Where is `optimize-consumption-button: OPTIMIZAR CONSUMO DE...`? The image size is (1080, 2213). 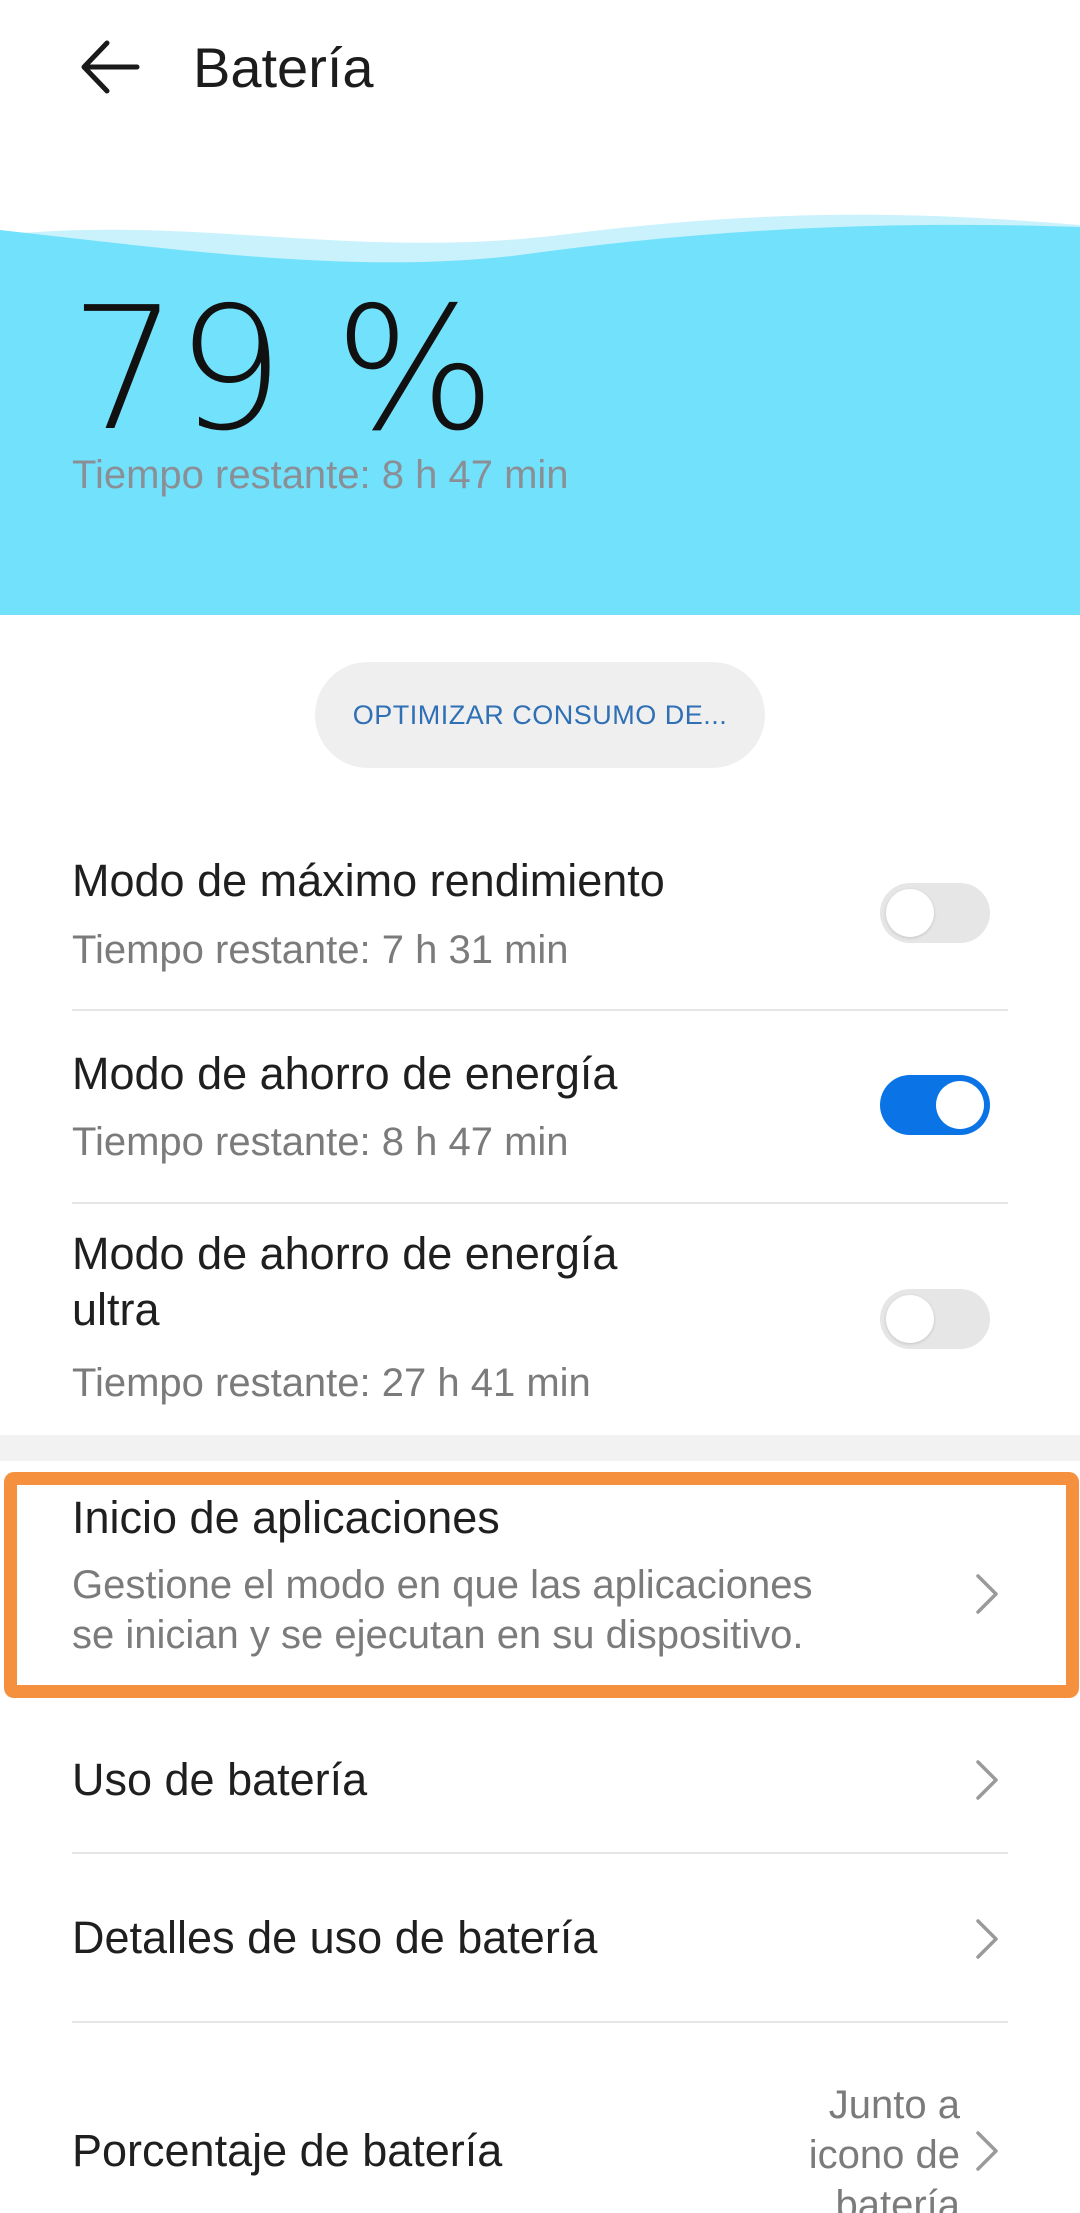
optimize-consumption-button: OPTIMIZAR CONSUMO DE... is located at coordinates (540, 715).